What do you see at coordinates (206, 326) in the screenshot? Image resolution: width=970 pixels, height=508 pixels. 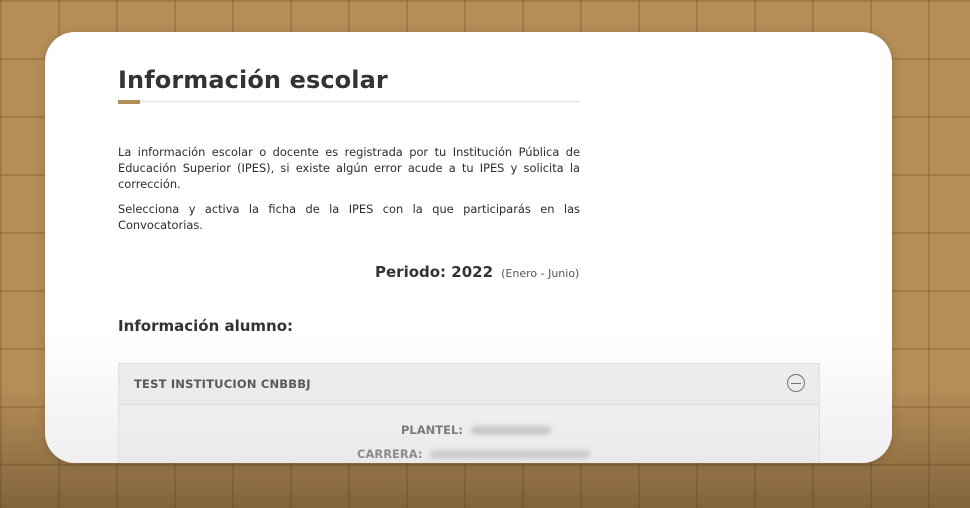 I see `student-info-title: Información alumno:` at bounding box center [206, 326].